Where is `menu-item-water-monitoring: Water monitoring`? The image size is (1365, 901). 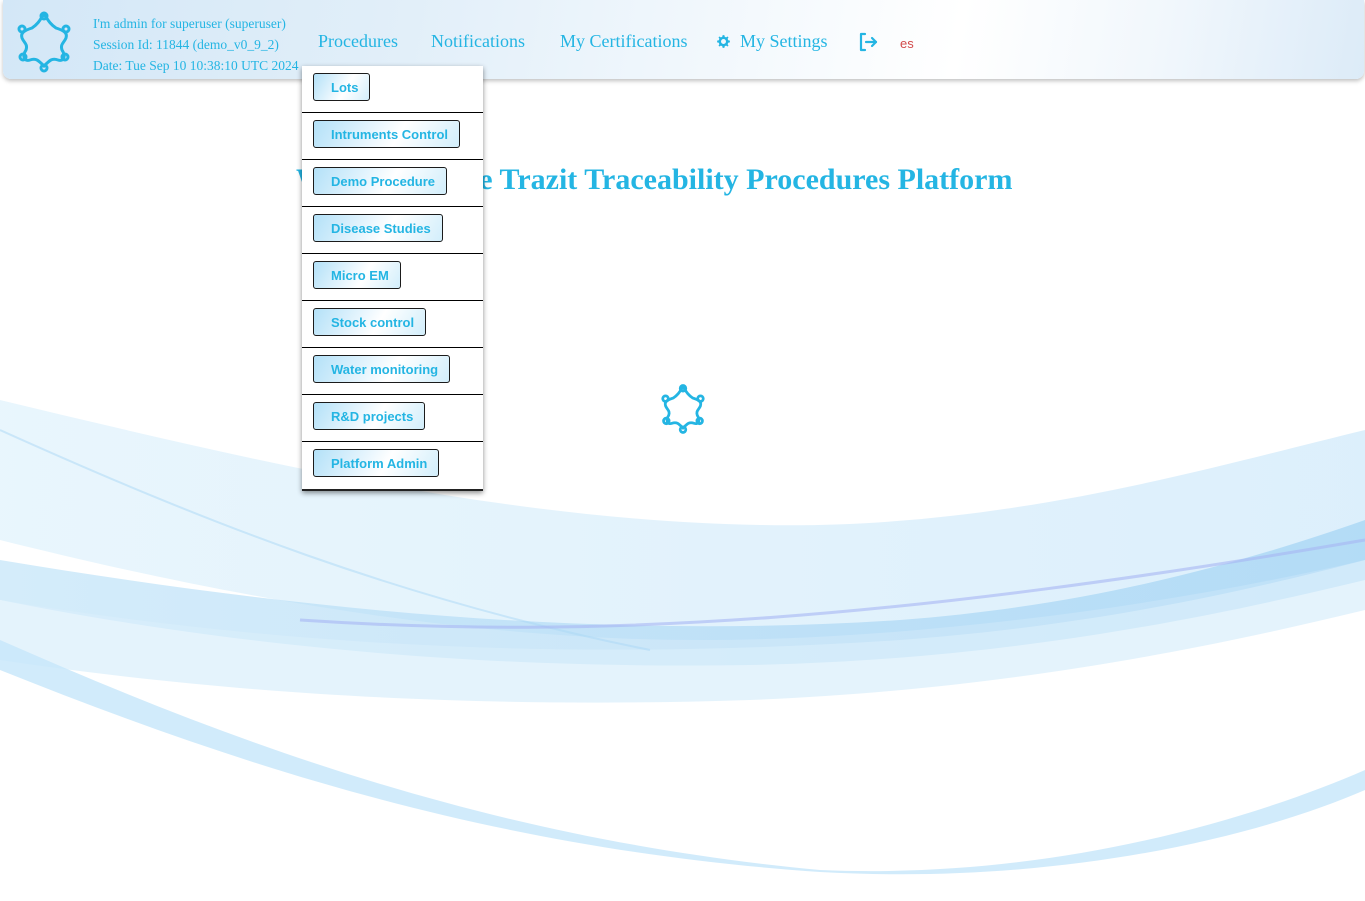
menu-item-water-monitoring: Water monitoring is located at coordinates (382, 369).